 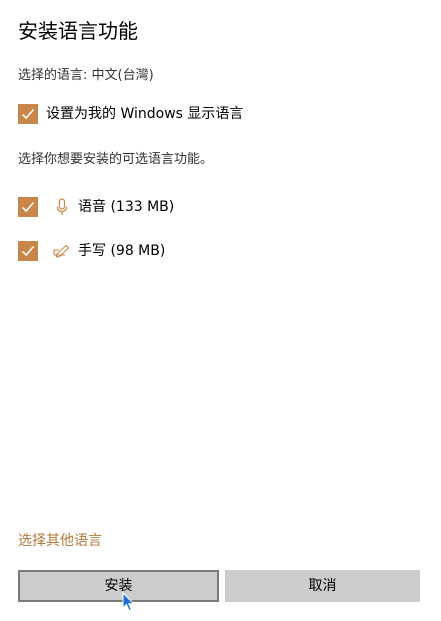 What do you see at coordinates (145, 114) in the screenshot?
I see `display-language-label: 设置为我的 Windows 显示语言` at bounding box center [145, 114].